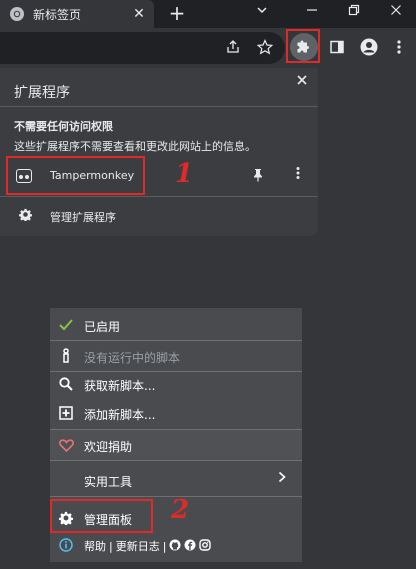 This screenshot has width=416, height=569. Describe the element at coordinates (66, 325) in the screenshot. I see `check-icon` at that location.